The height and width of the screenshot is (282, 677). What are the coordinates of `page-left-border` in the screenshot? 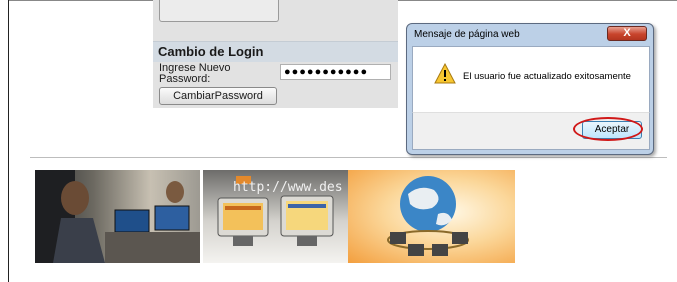 It's located at (8, 141).